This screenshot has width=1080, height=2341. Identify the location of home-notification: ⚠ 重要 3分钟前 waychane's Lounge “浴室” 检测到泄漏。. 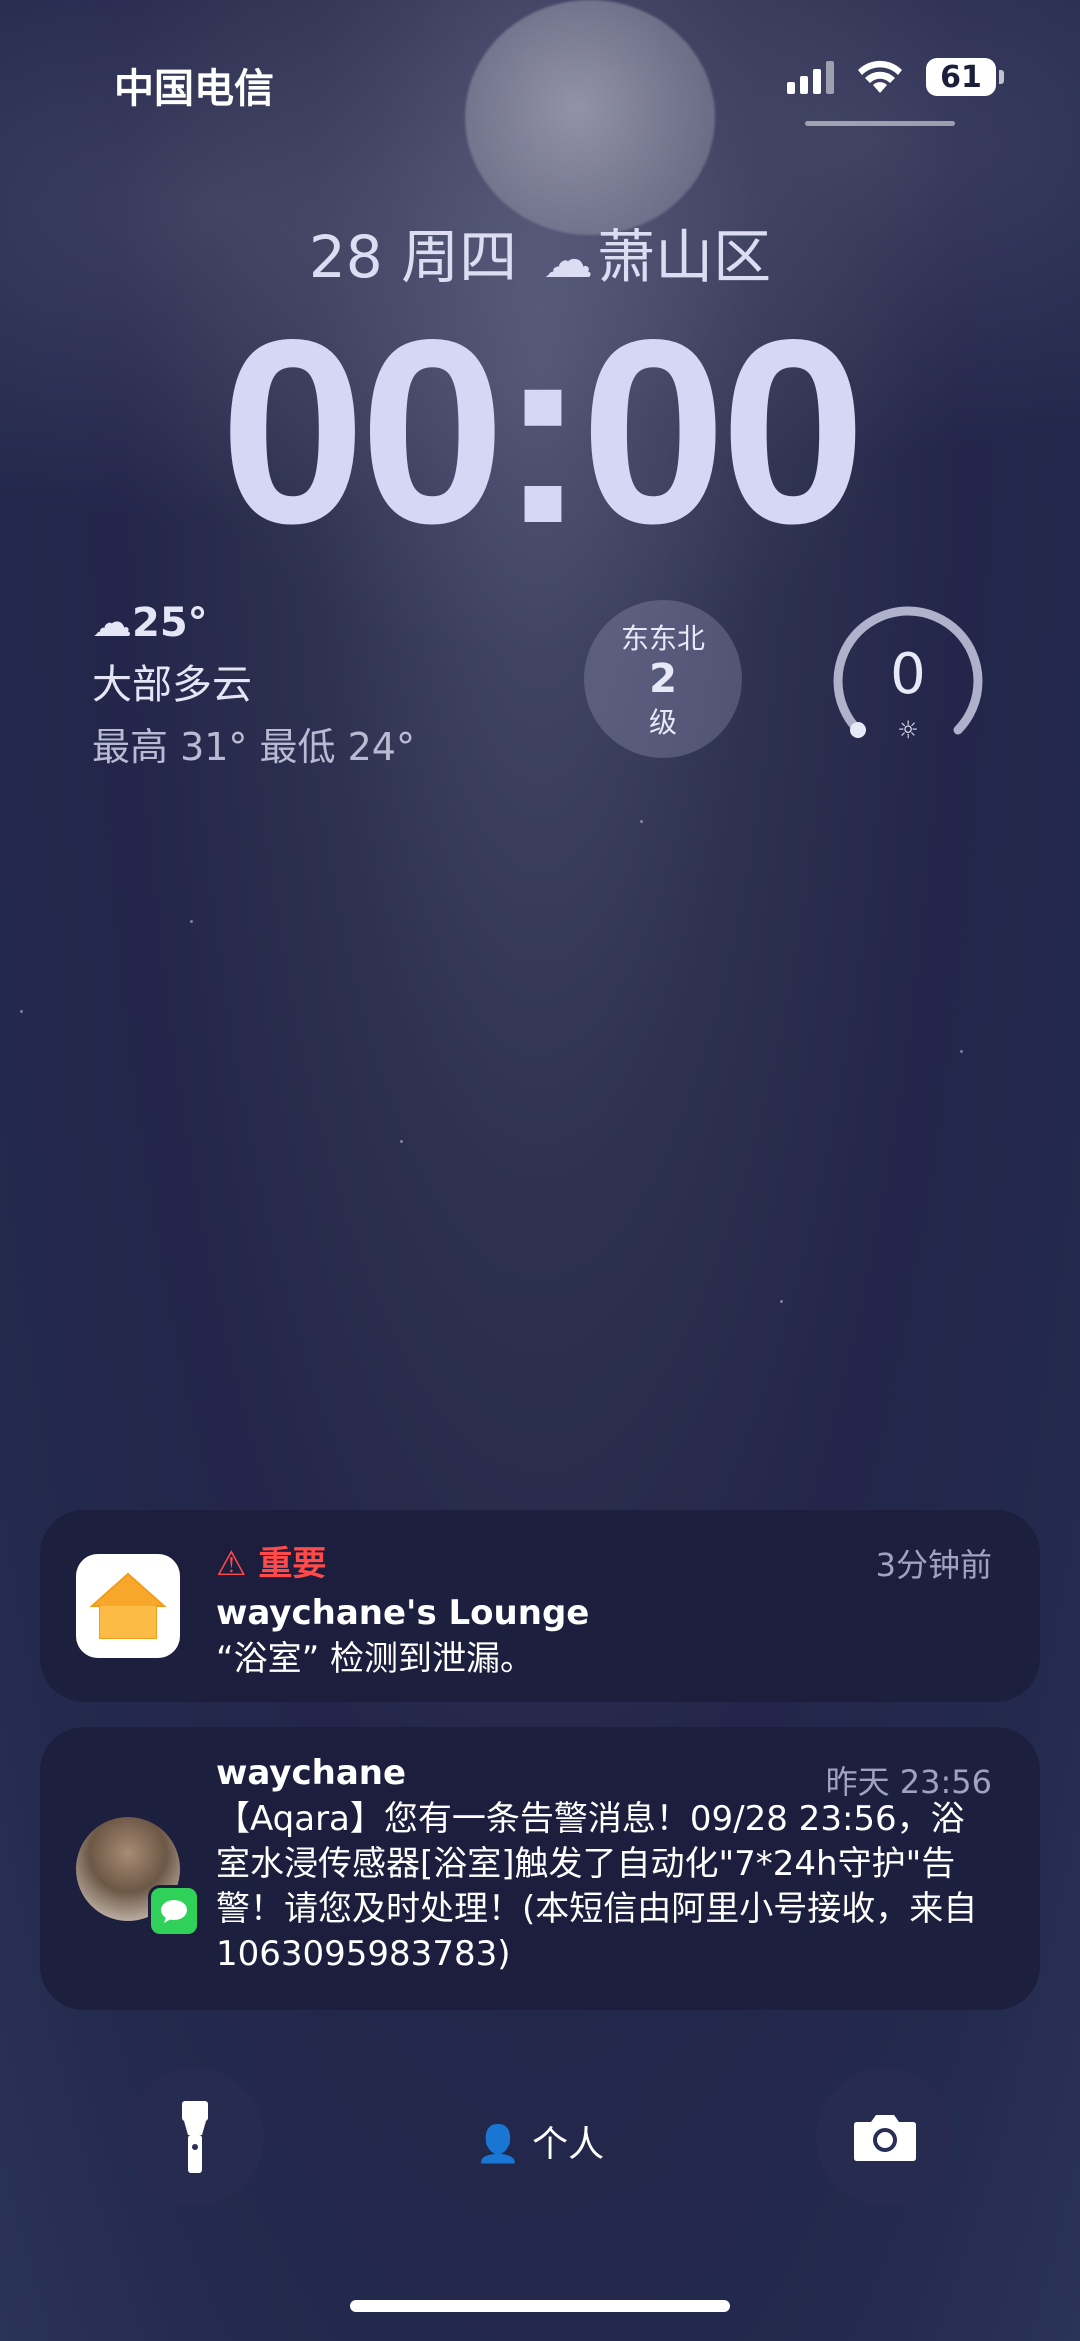
(540, 1606).